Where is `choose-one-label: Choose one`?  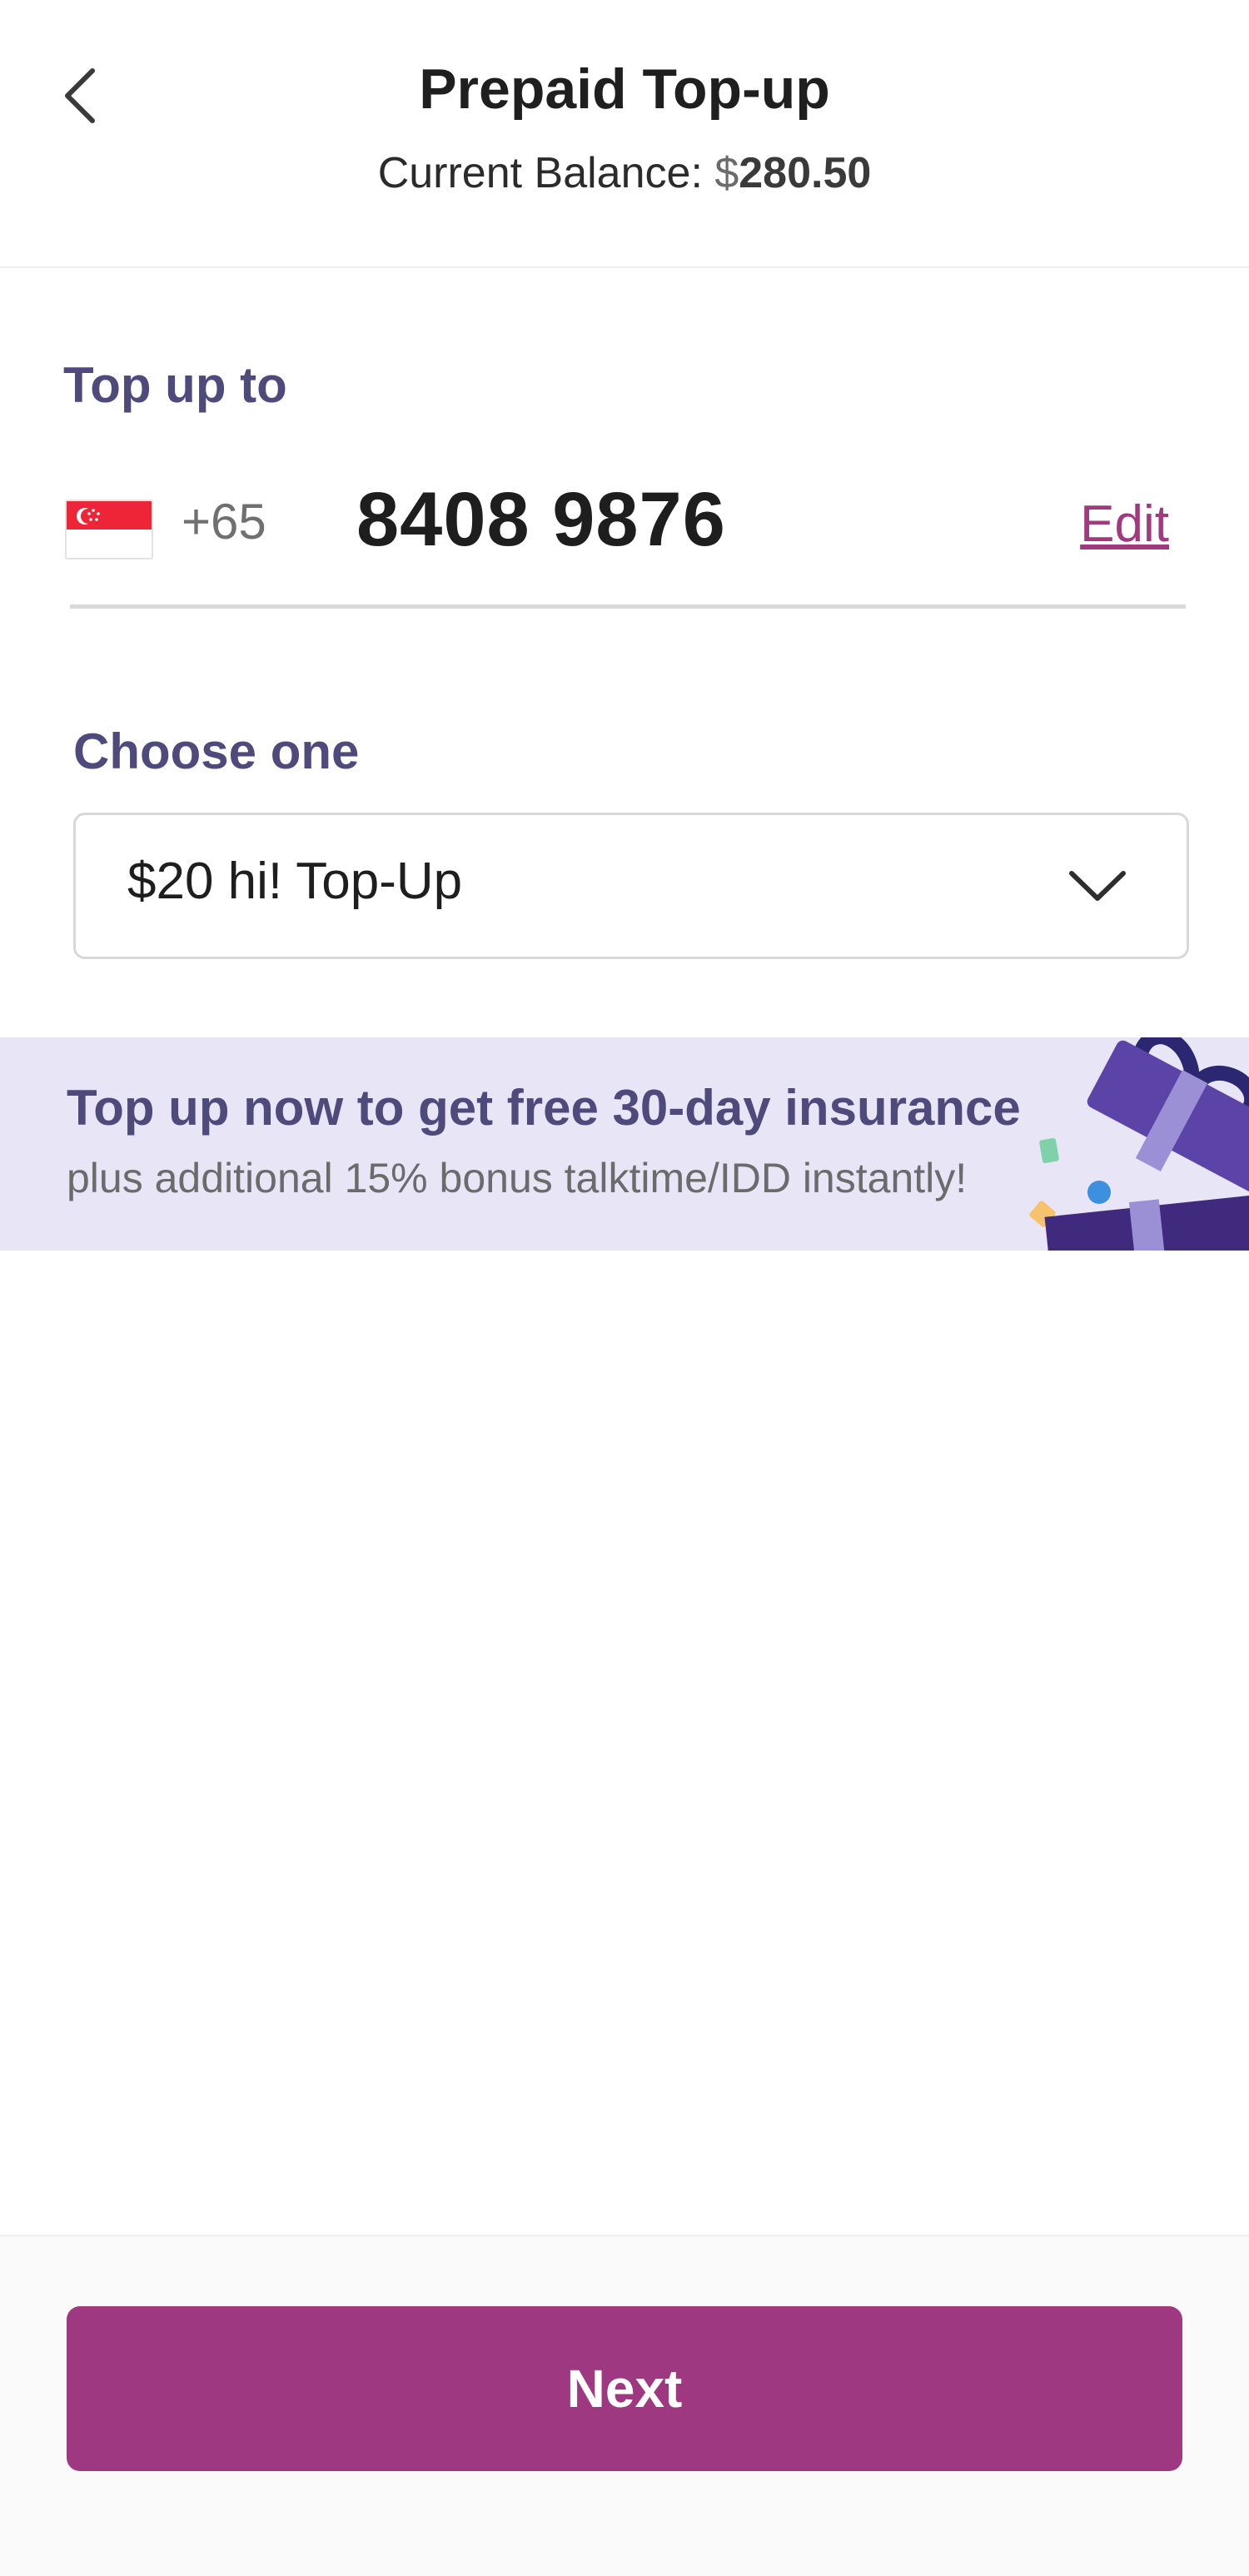 choose-one-label: Choose one is located at coordinates (216, 751).